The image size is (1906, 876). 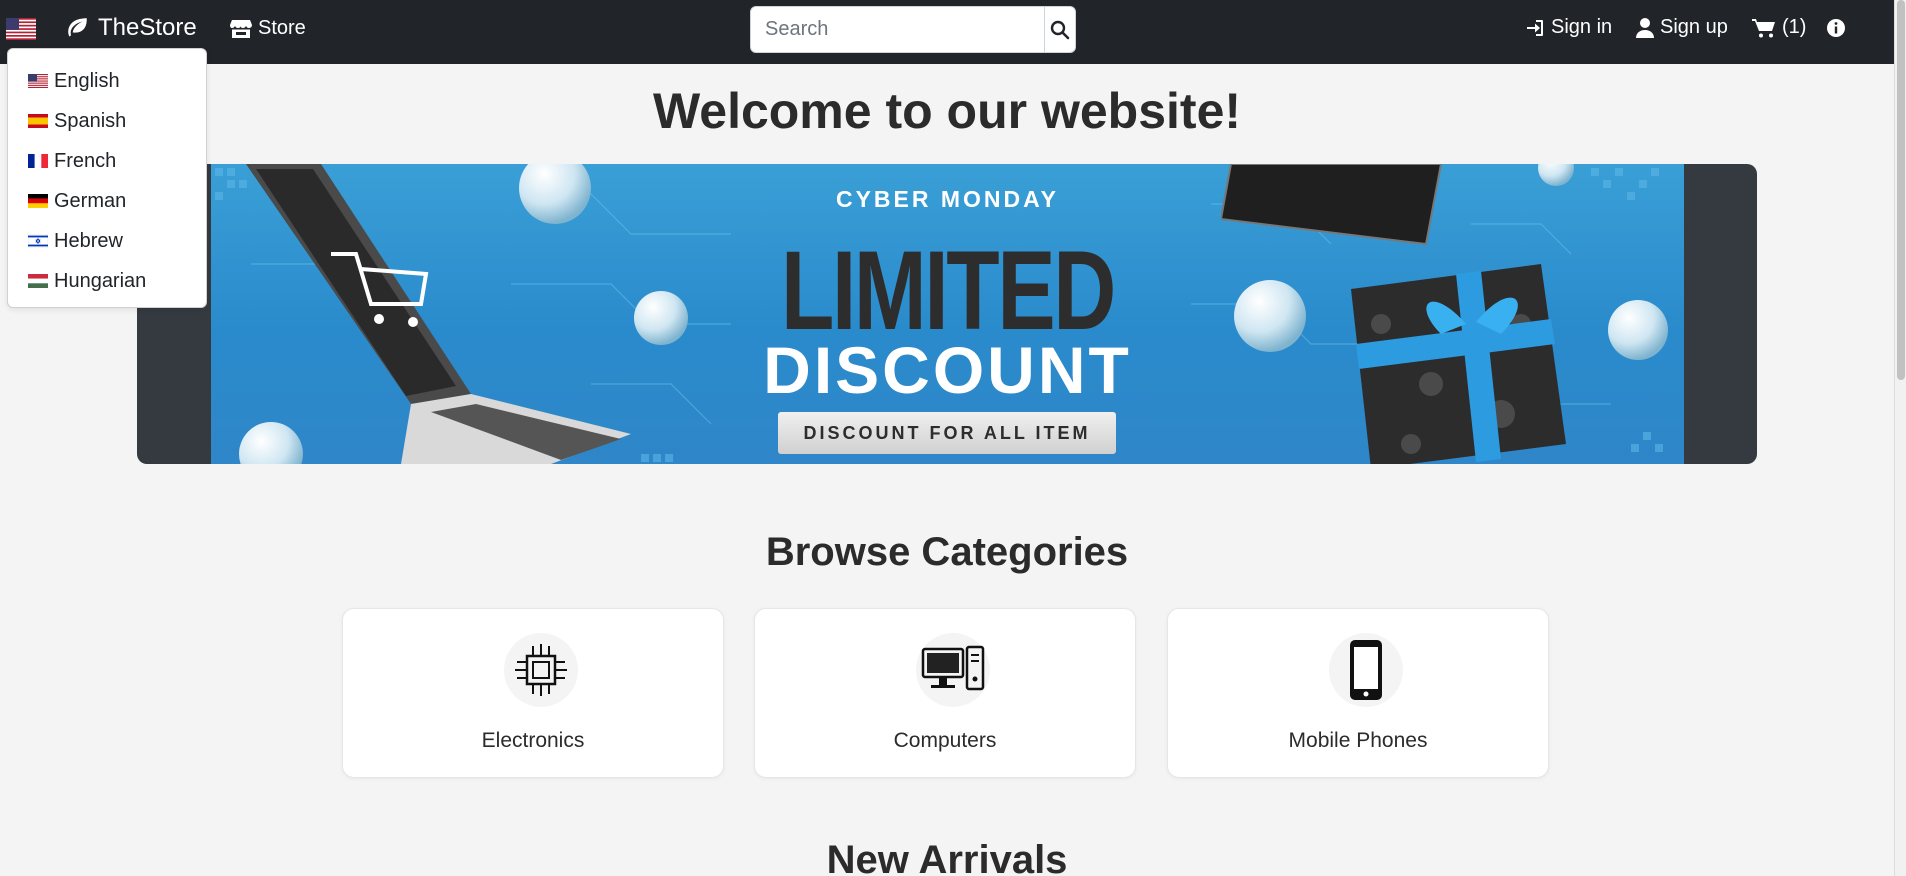 What do you see at coordinates (38, 161) in the screenshot?
I see `france-flag-icon` at bounding box center [38, 161].